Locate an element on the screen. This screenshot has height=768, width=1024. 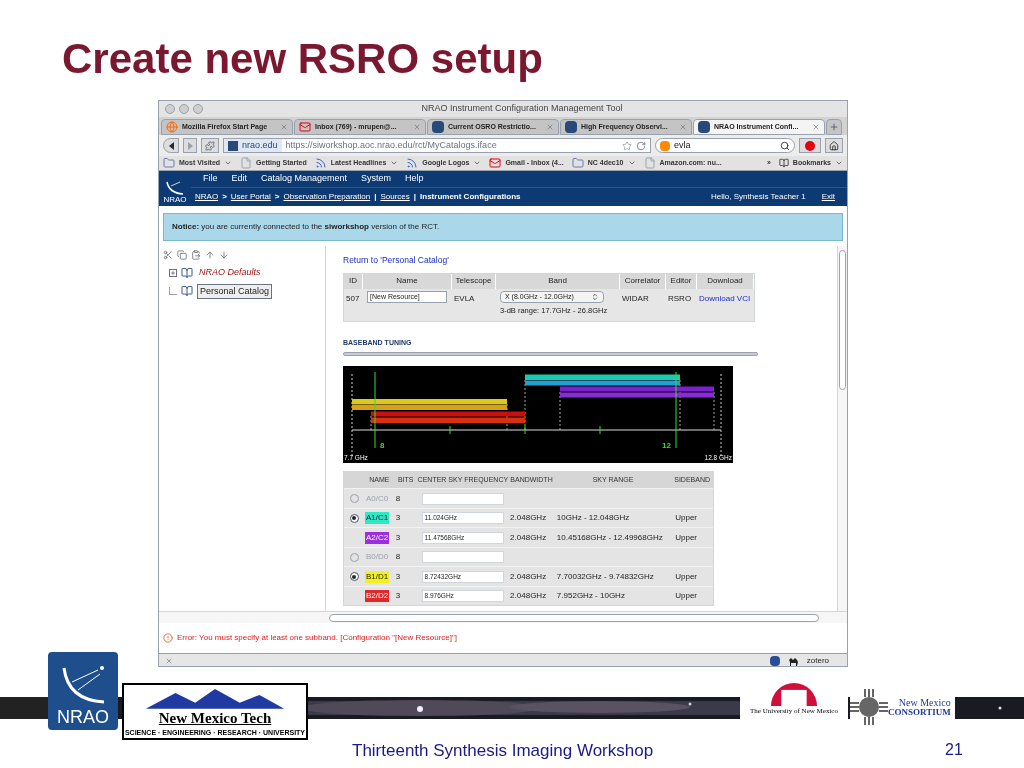
download-link: Download VCI is located at coordinates (725, 304).